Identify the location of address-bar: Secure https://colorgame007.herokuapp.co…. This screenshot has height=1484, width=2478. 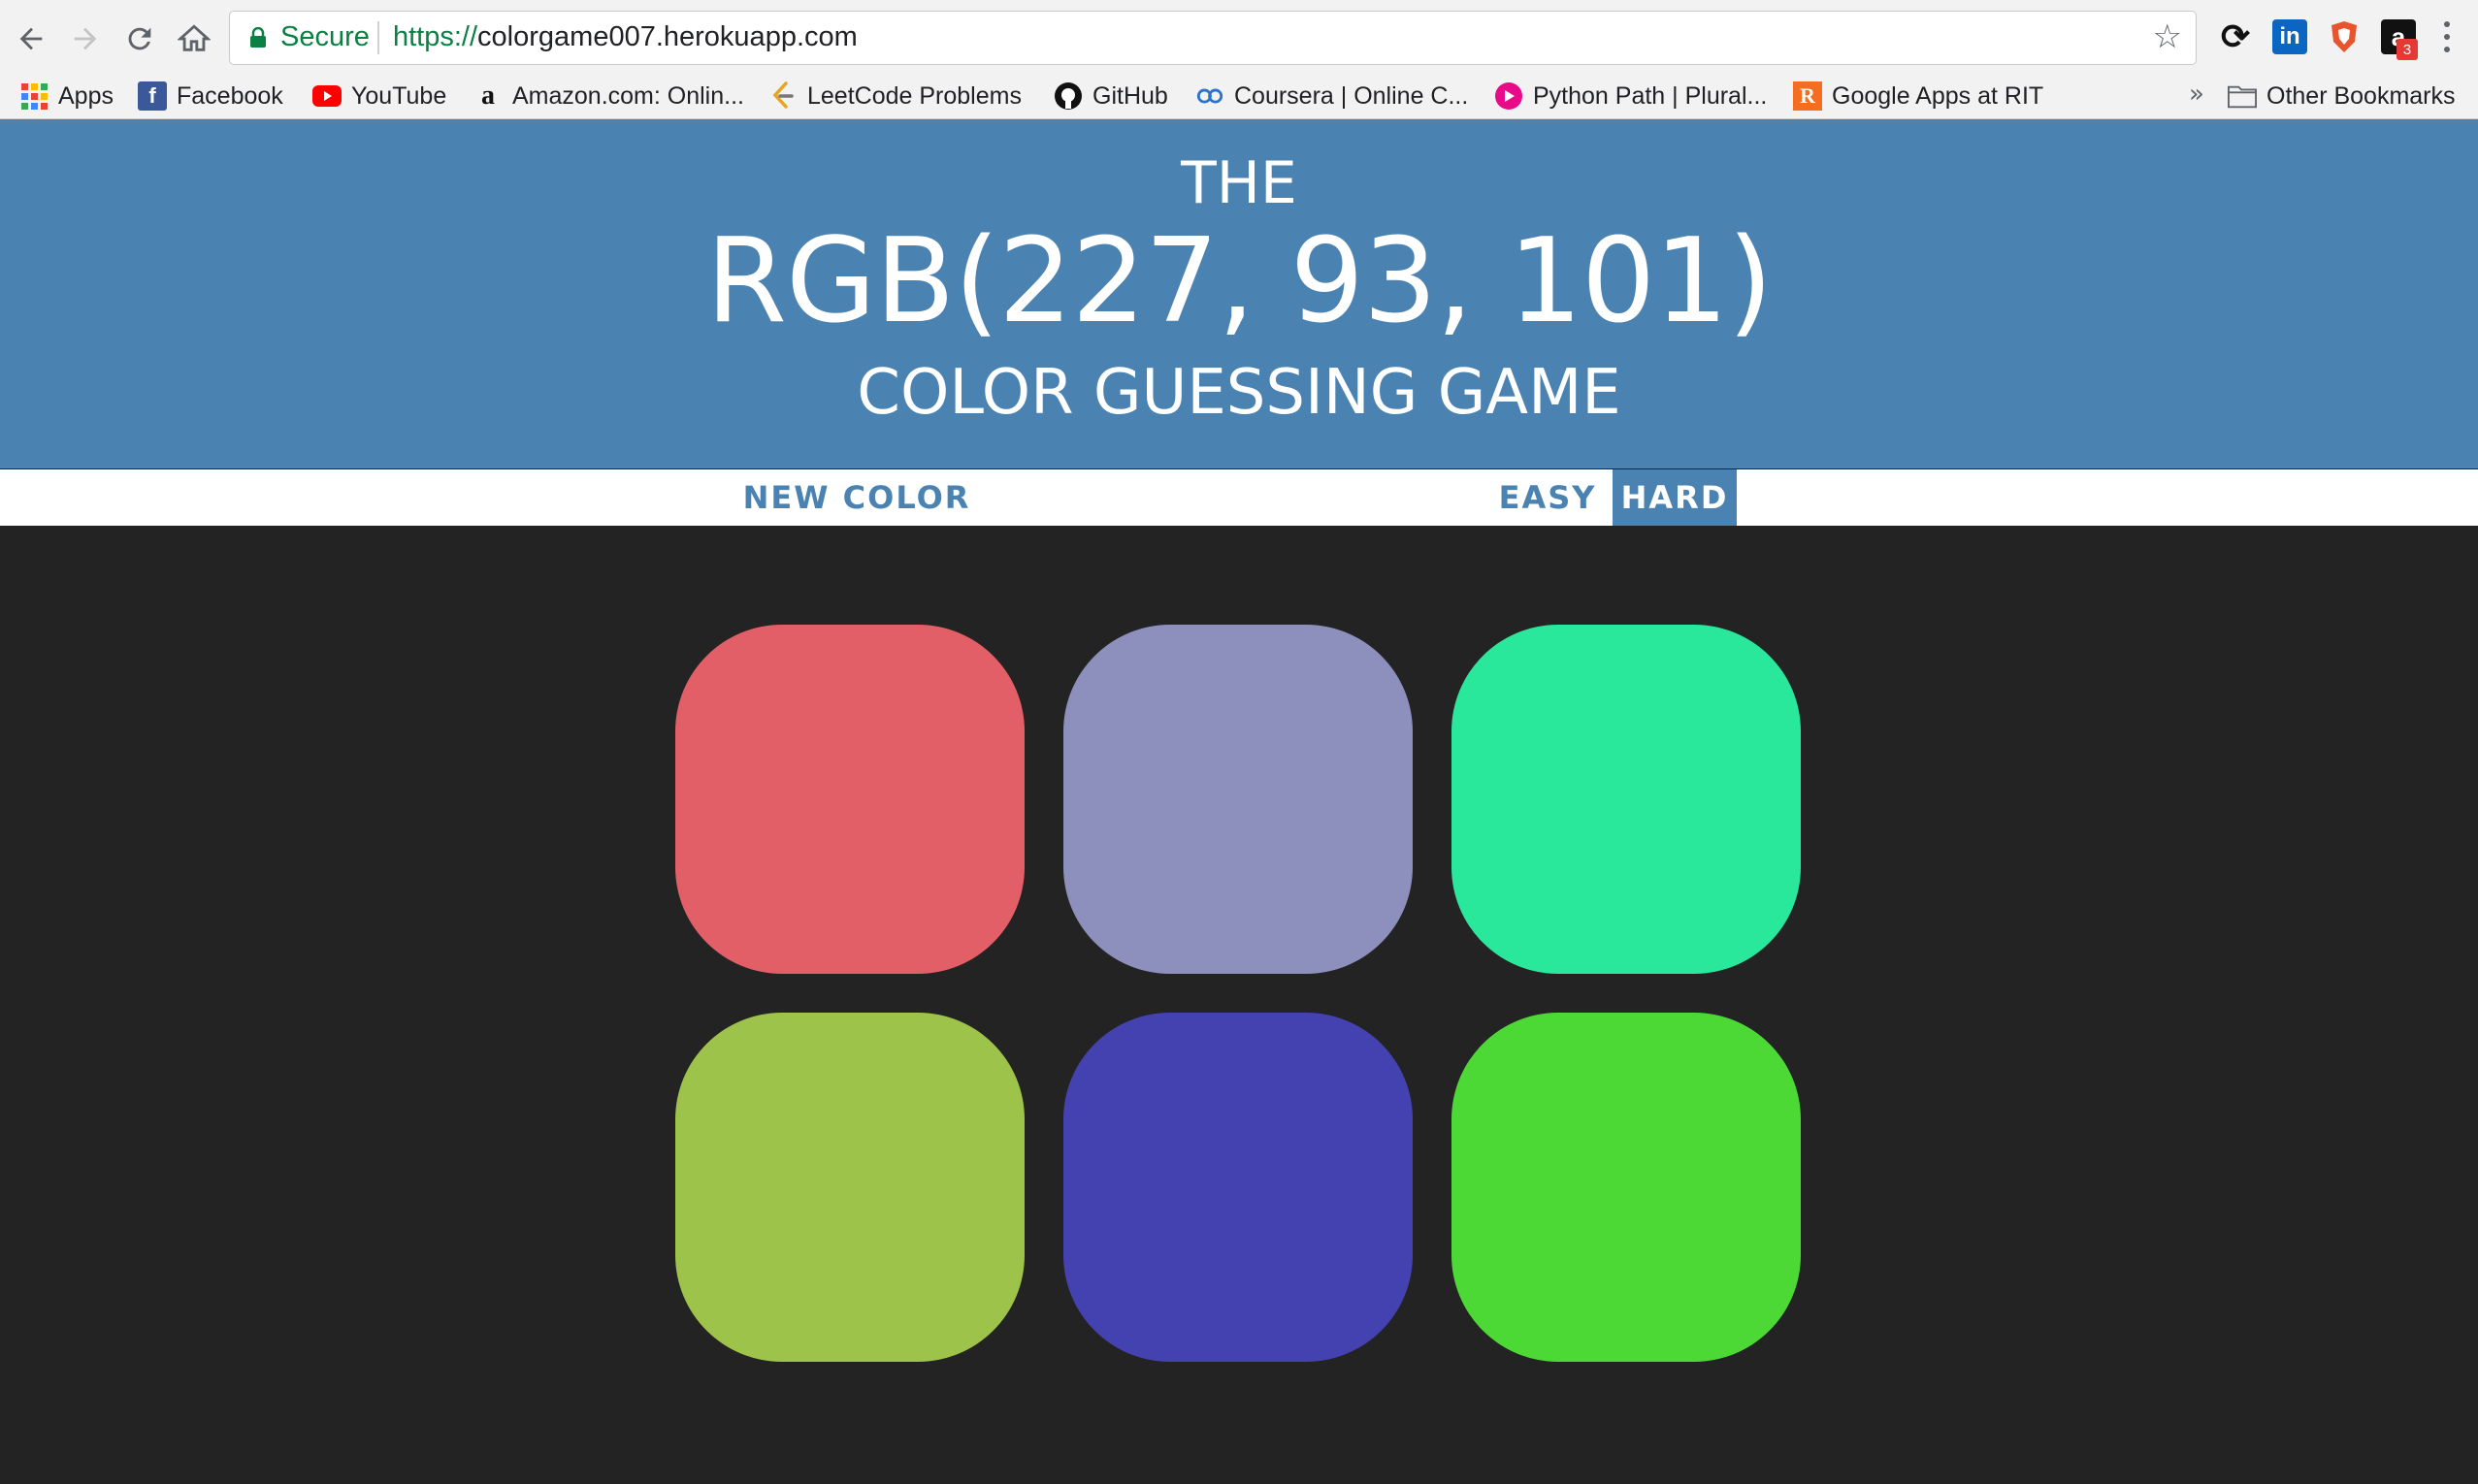
(1213, 38).